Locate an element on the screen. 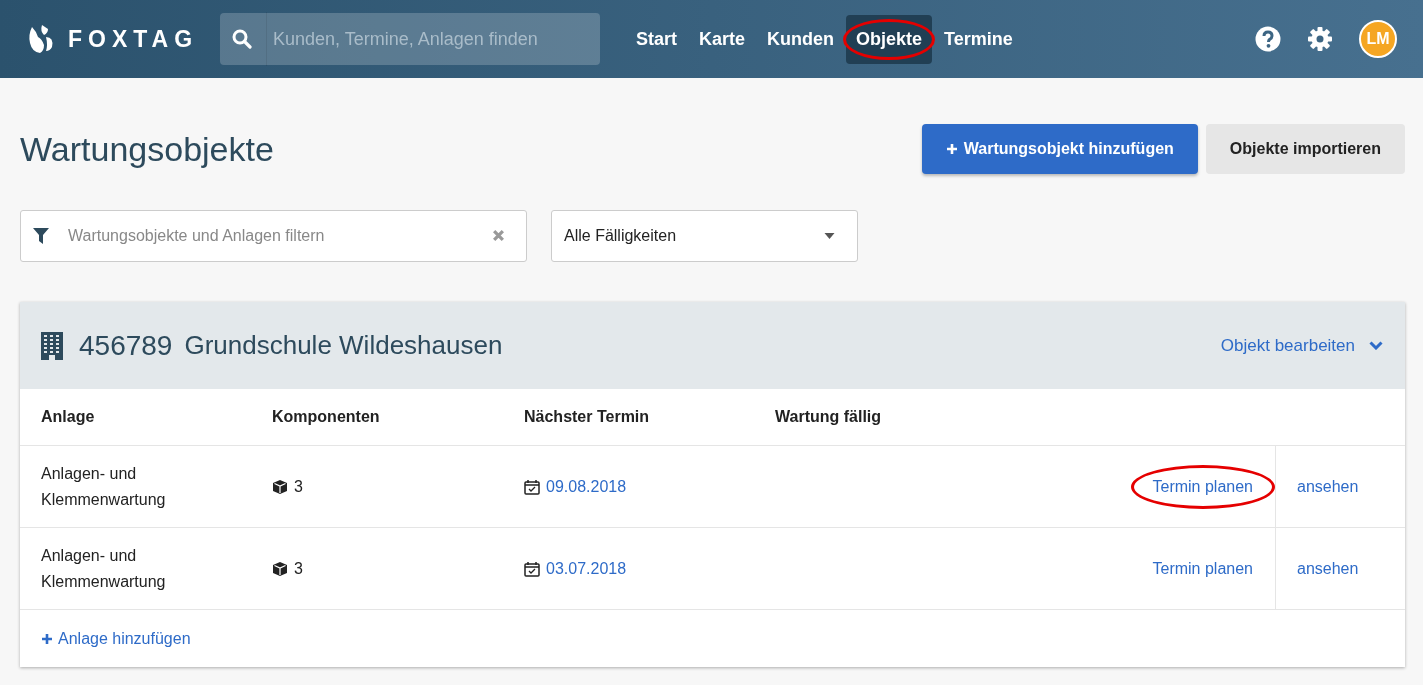 This screenshot has height=685, width=1423. nav-tab: Objekte is located at coordinates (889, 39).